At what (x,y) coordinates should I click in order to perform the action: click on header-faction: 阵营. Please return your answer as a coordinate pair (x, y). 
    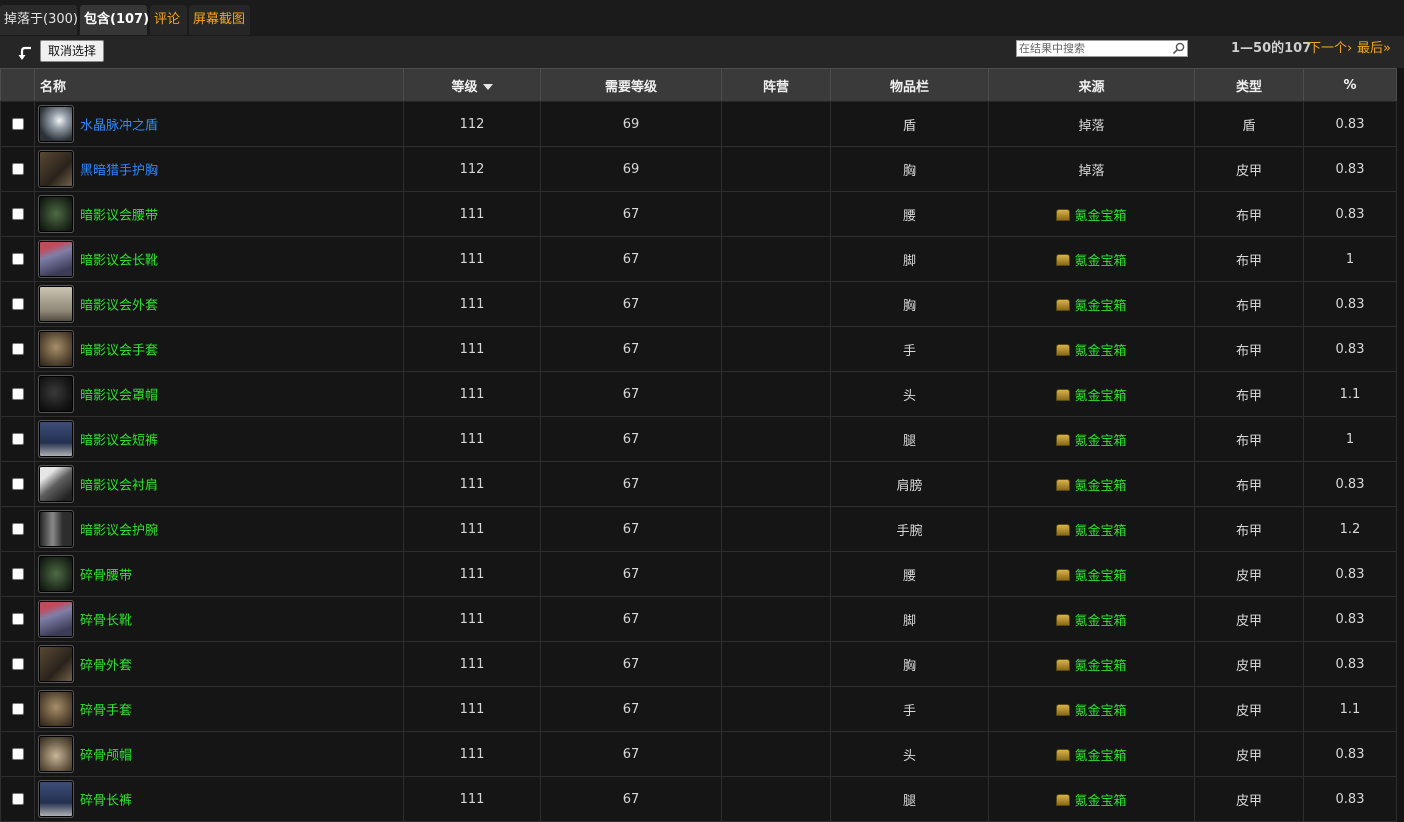
    Looking at the image, I should click on (776, 85).